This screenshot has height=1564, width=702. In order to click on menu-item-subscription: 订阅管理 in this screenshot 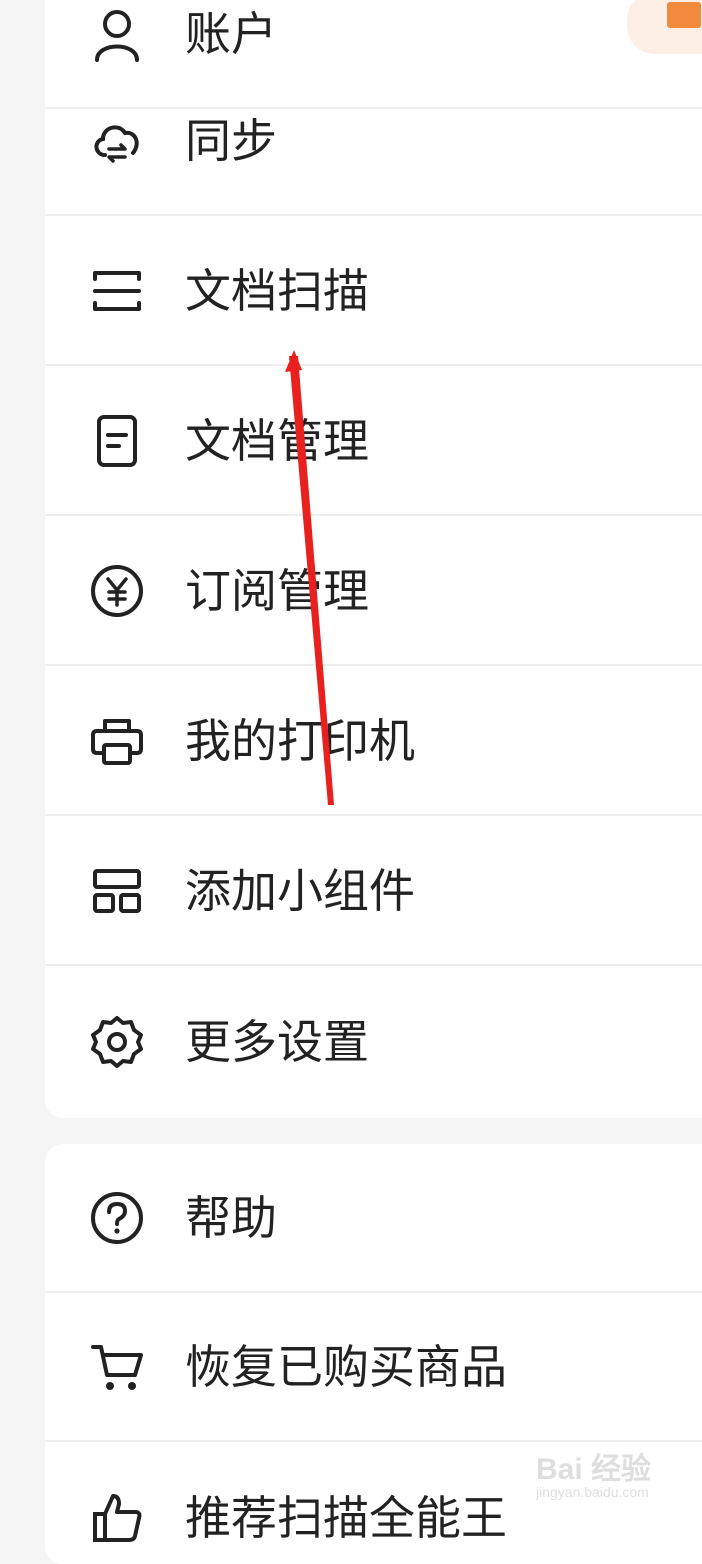, I will do `click(373, 591)`.